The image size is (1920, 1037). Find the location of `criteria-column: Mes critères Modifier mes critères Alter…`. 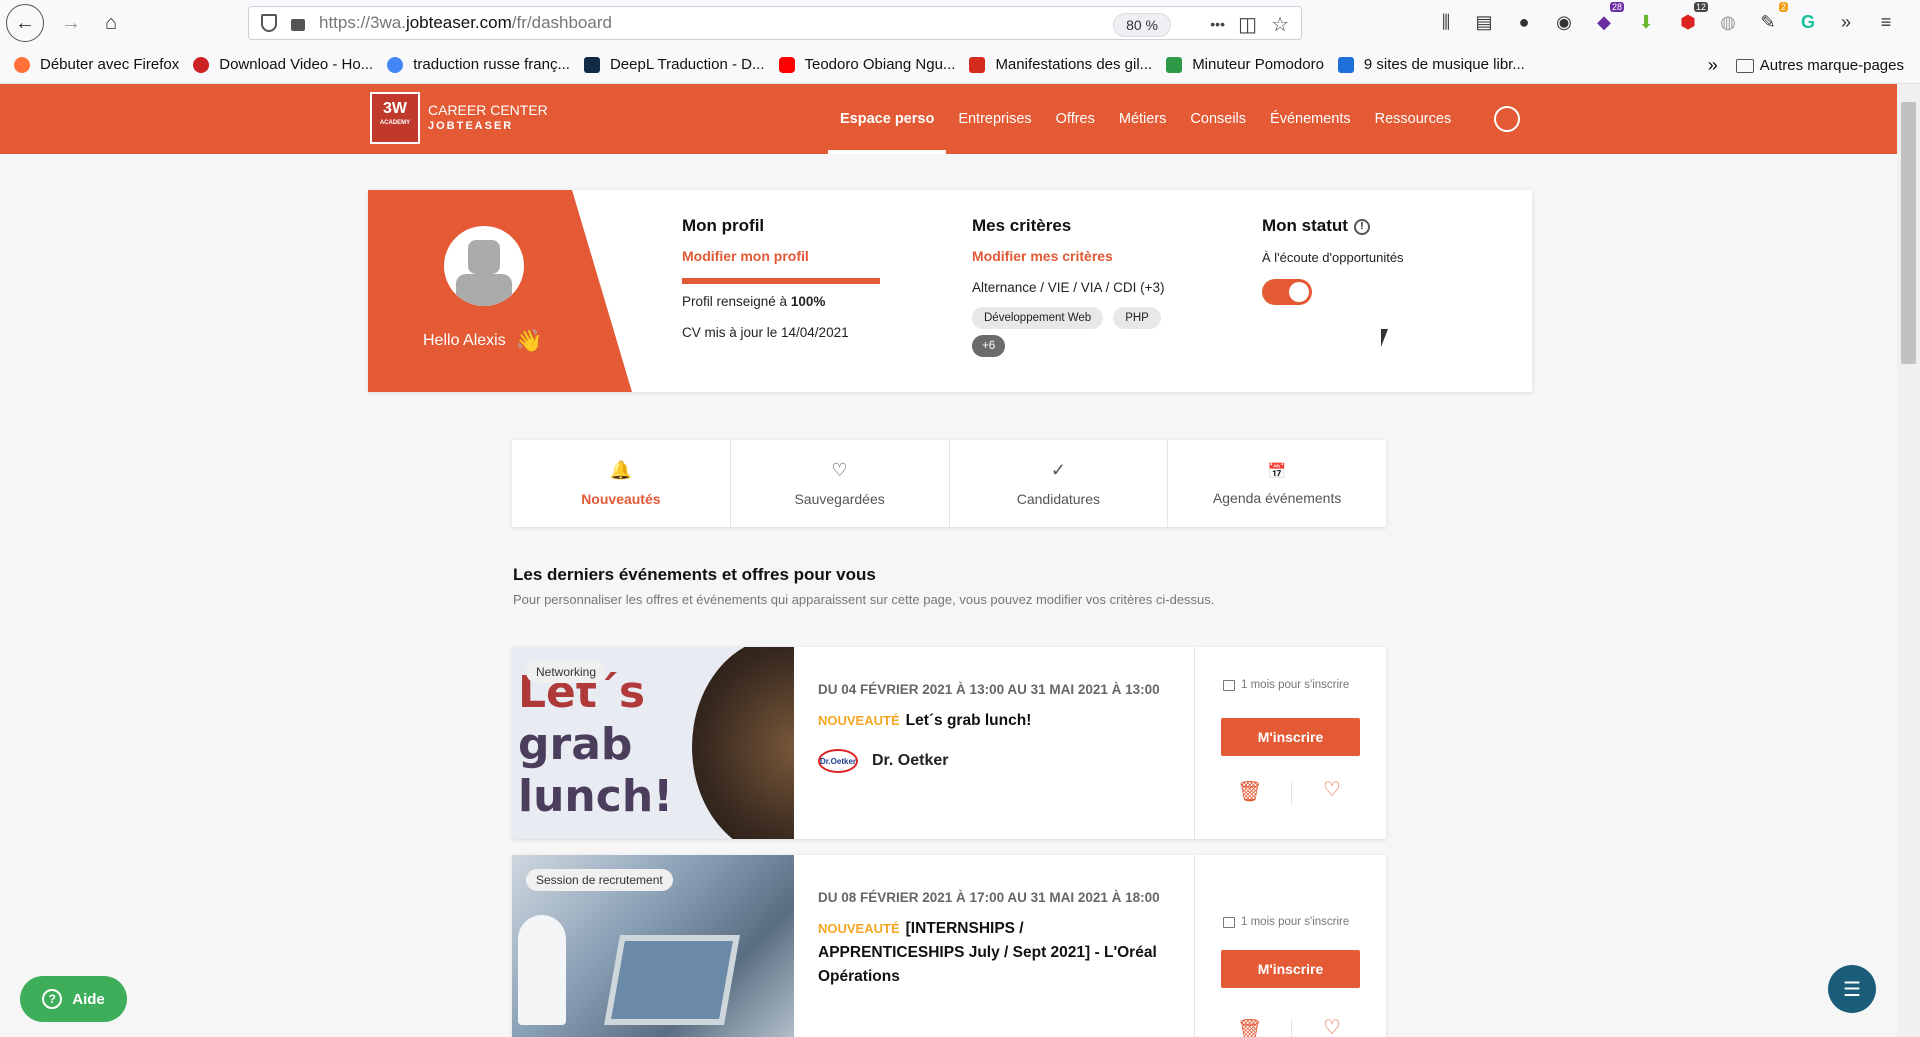

criteria-column: Mes critères Modifier mes critères Alter… is located at coordinates (1071, 286).